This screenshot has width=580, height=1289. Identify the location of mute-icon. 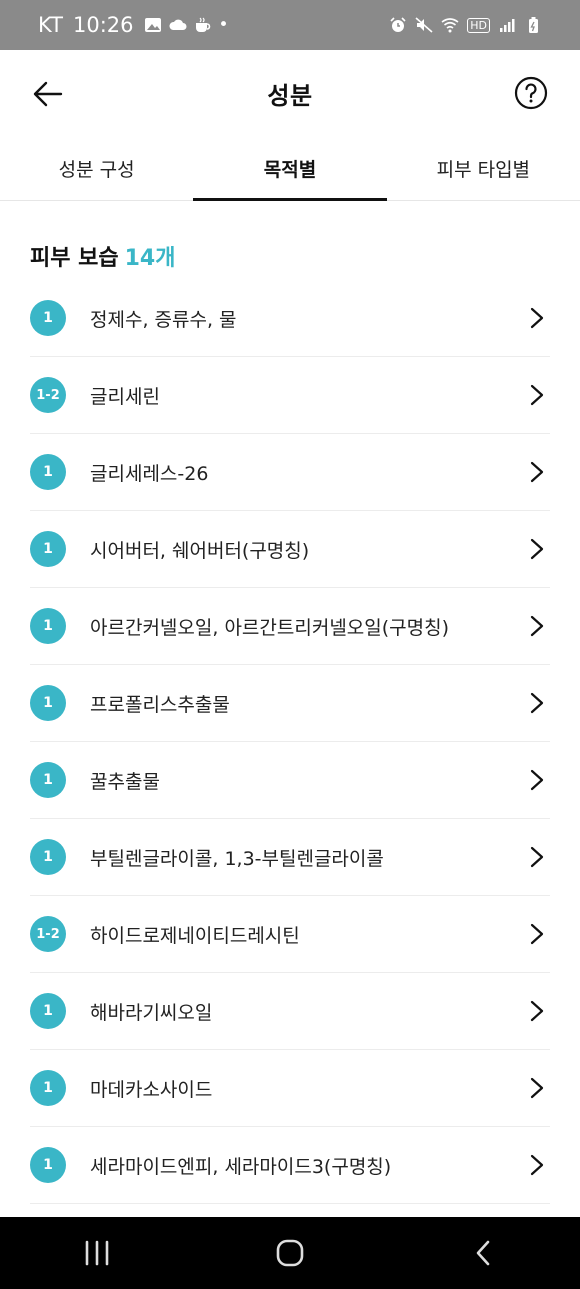
(424, 25).